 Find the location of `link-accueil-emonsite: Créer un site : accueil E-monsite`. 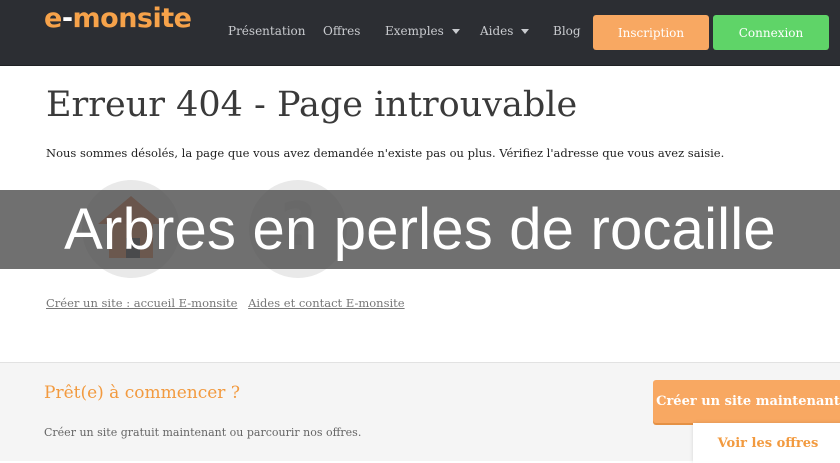

link-accueil-emonsite: Créer un site : accueil E-monsite is located at coordinates (141, 303).